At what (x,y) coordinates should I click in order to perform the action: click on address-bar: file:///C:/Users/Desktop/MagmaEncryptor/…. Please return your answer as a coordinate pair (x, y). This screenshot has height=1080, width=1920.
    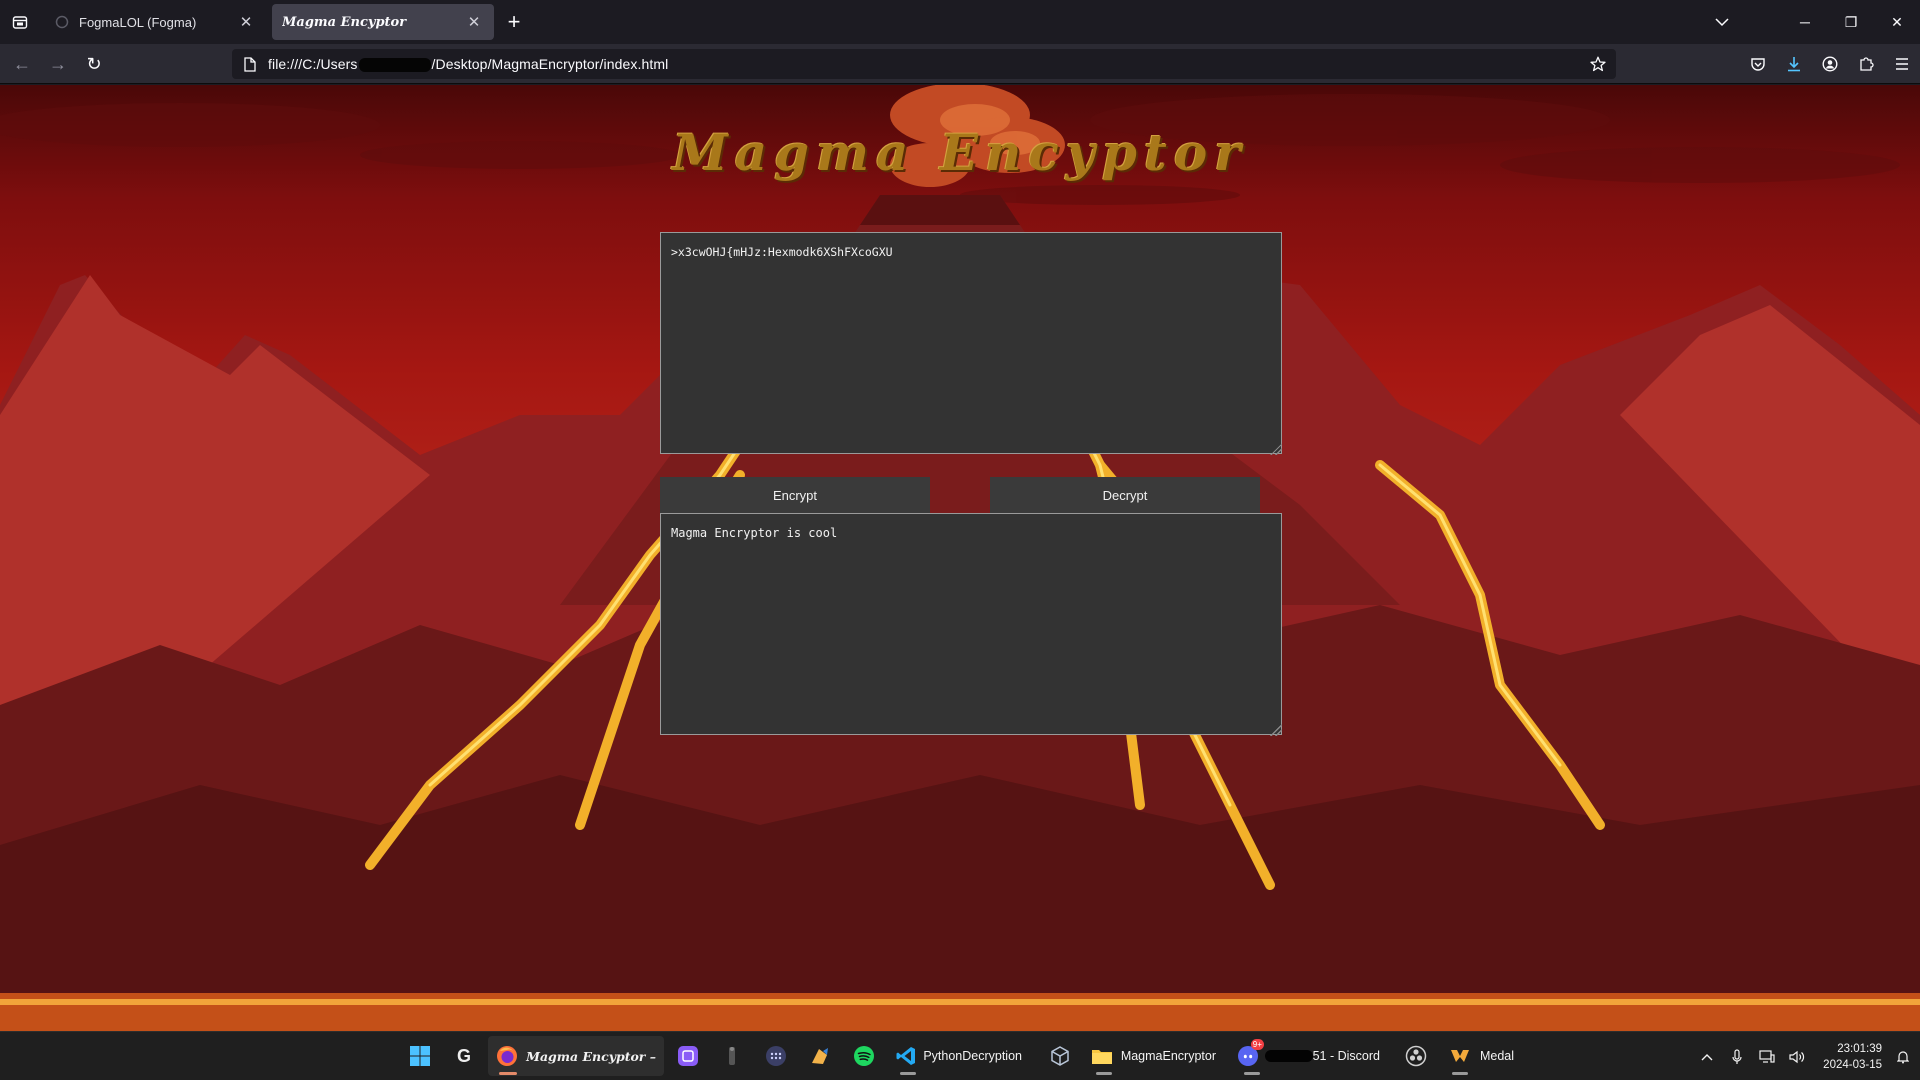
    Looking at the image, I should click on (924, 64).